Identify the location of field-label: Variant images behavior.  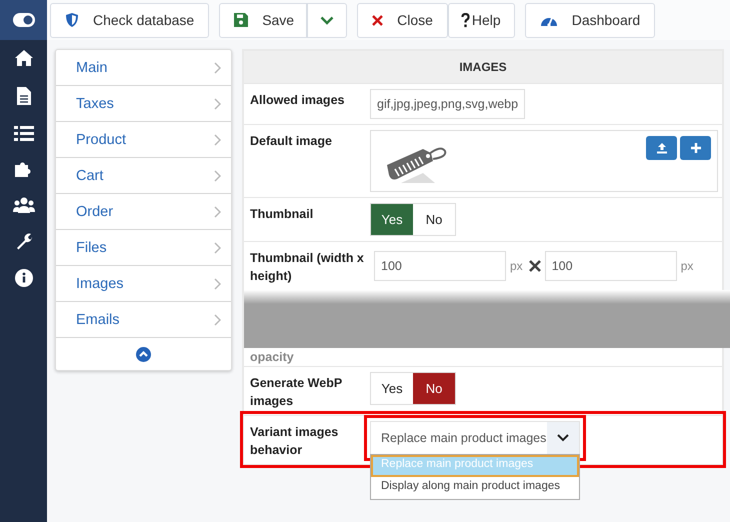
(295, 441).